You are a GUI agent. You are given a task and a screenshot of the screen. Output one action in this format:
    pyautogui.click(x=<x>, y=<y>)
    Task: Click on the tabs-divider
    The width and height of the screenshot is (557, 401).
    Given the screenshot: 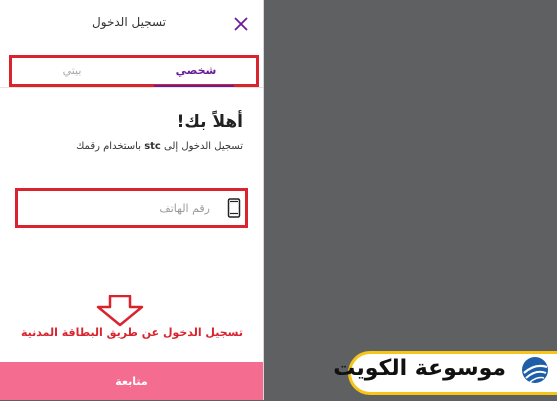 What is the action you would take?
    pyautogui.click(x=131, y=87)
    